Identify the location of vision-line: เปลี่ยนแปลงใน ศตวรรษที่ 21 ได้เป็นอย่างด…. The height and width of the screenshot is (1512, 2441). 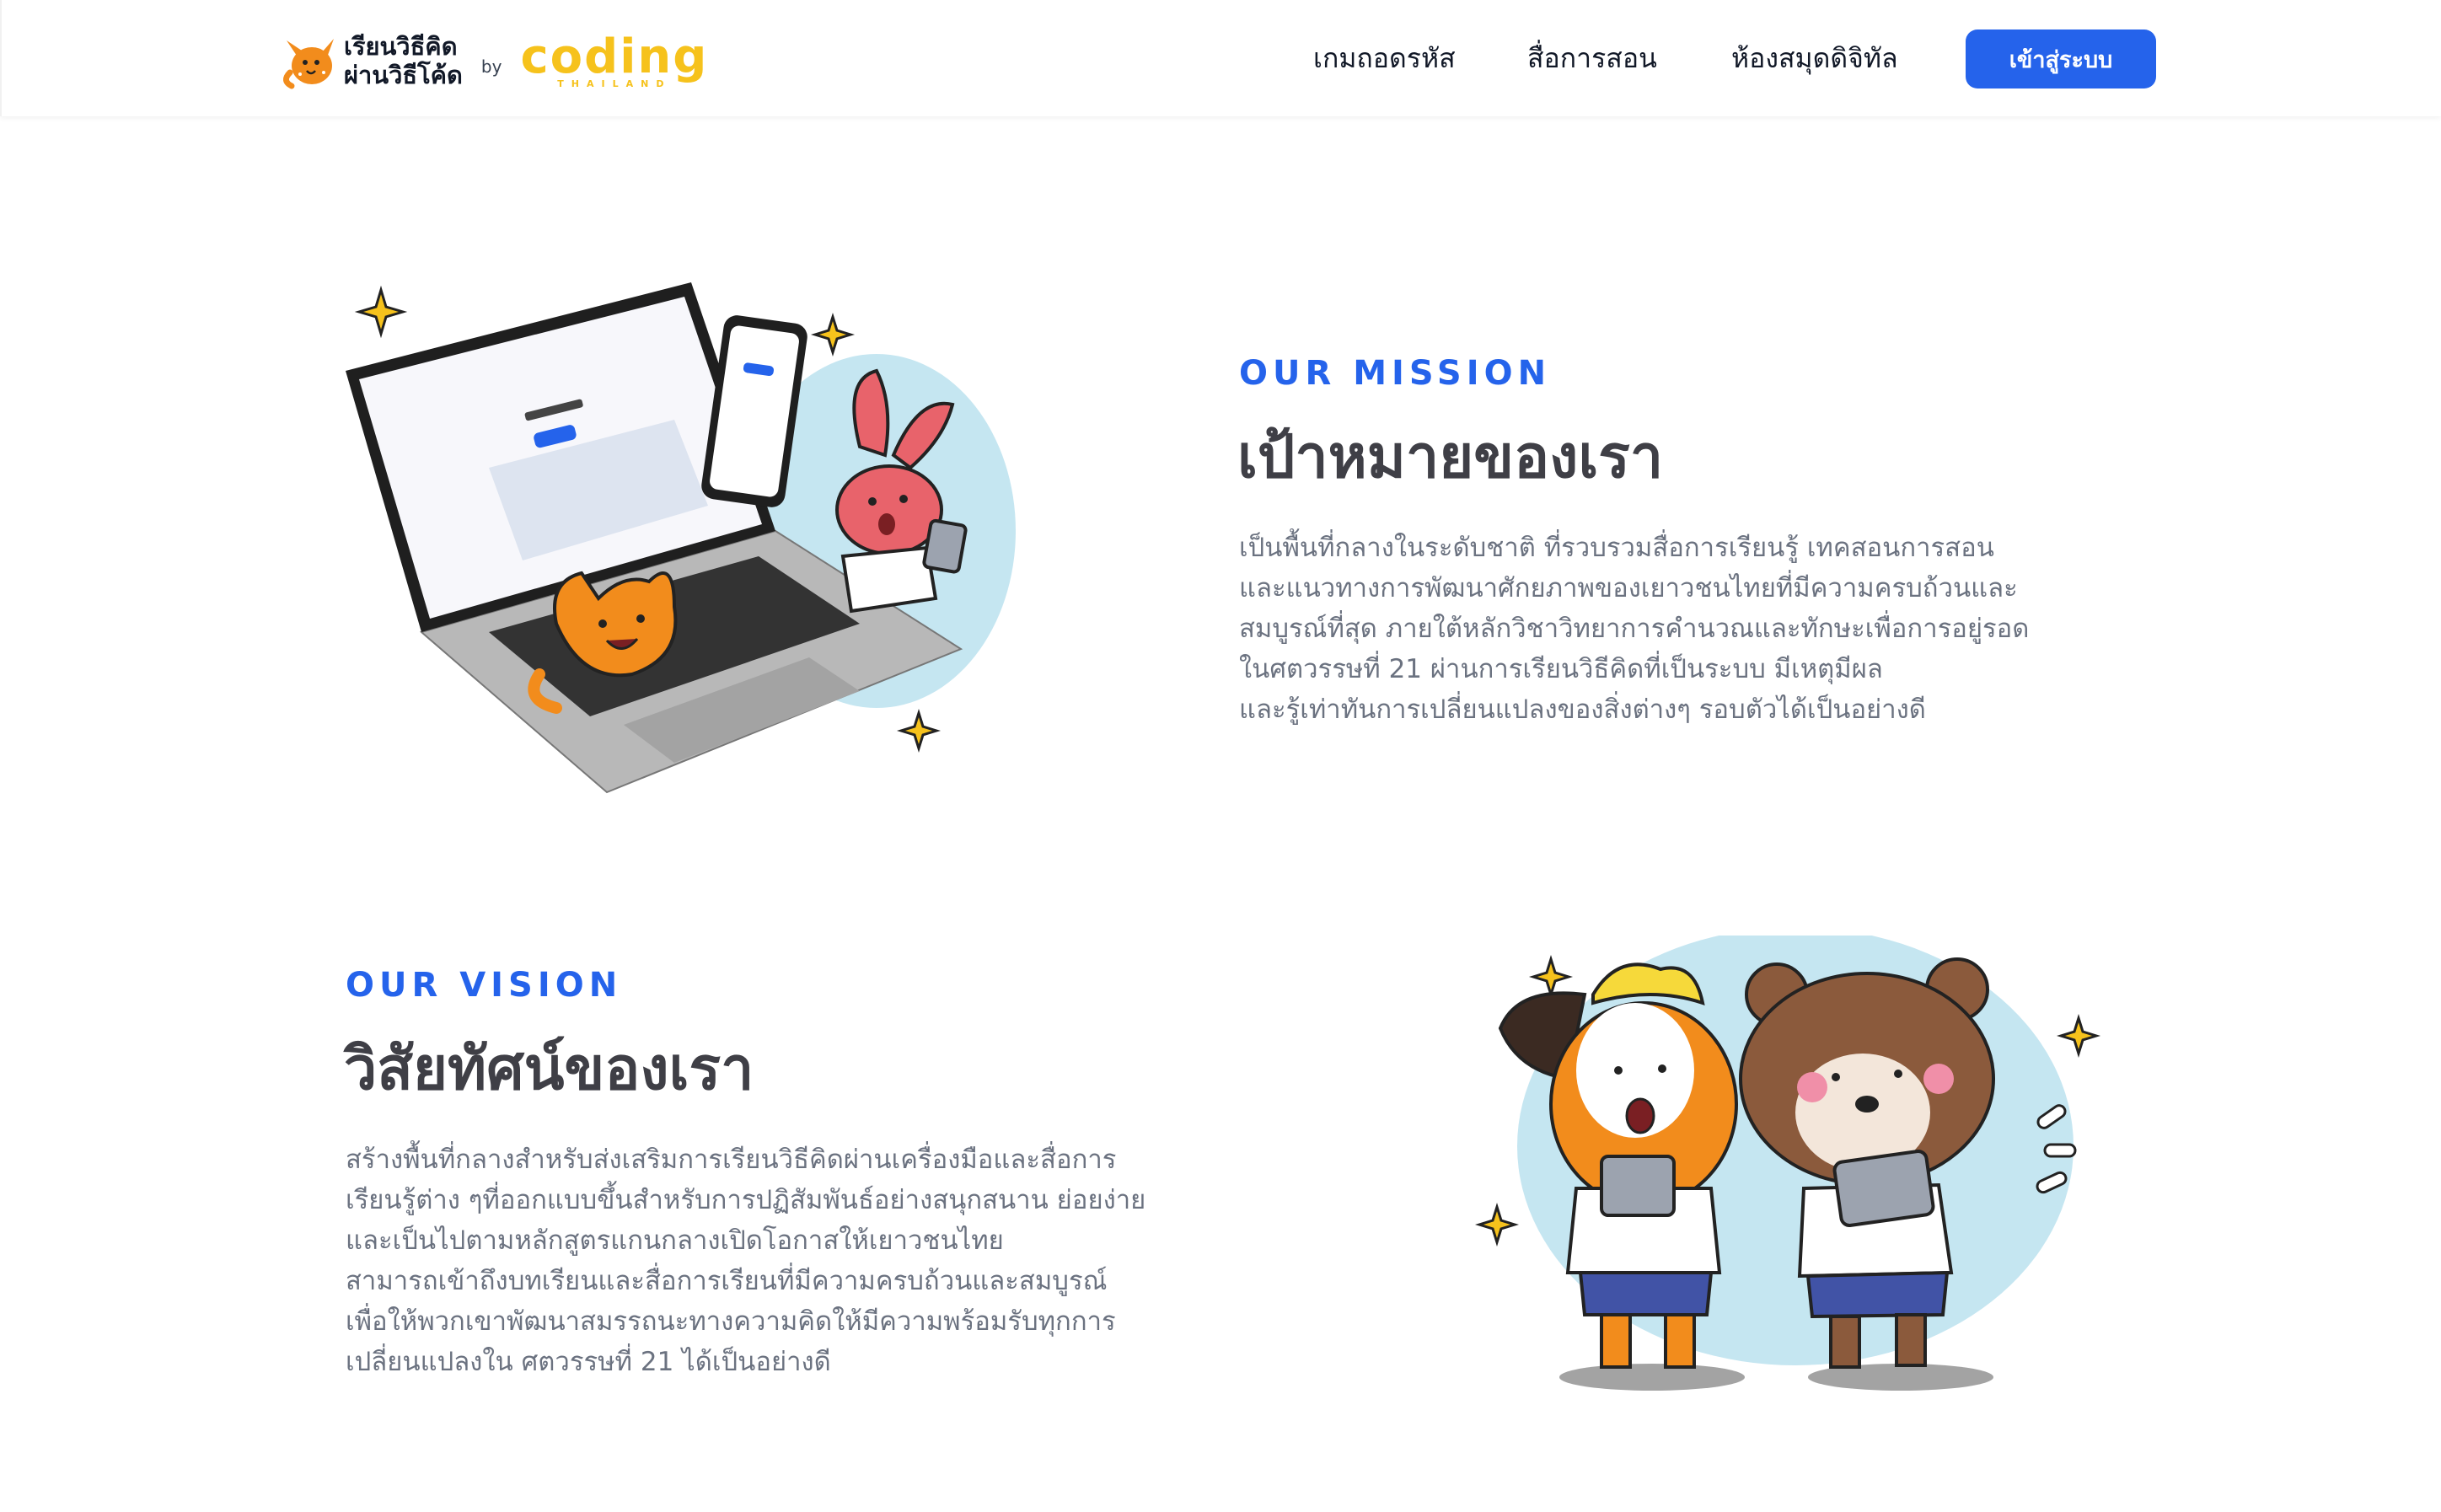
(588, 1362).